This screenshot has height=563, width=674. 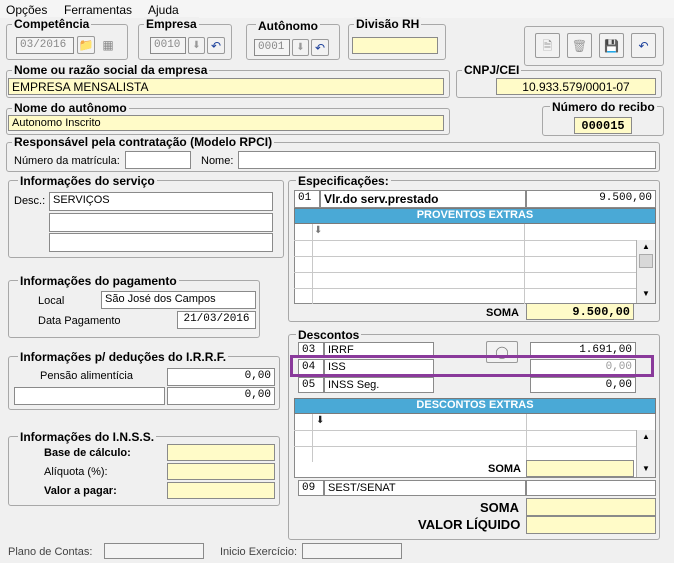 I want to click on open-folder-button: 📁, so click(x=86, y=45).